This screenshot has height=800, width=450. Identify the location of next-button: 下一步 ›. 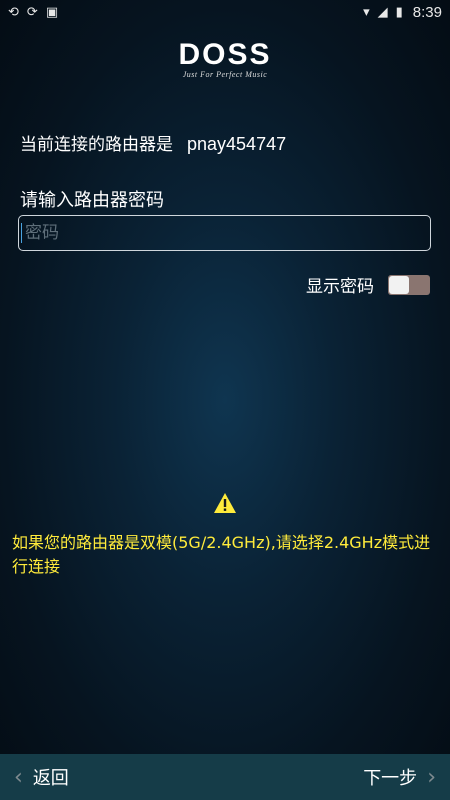
(399, 777).